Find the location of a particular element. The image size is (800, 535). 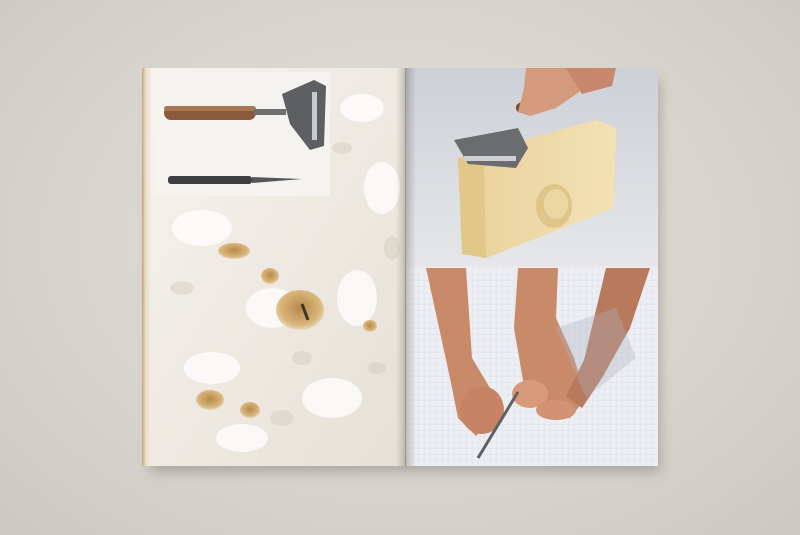

cheese-block-photo is located at coordinates (532, 167).